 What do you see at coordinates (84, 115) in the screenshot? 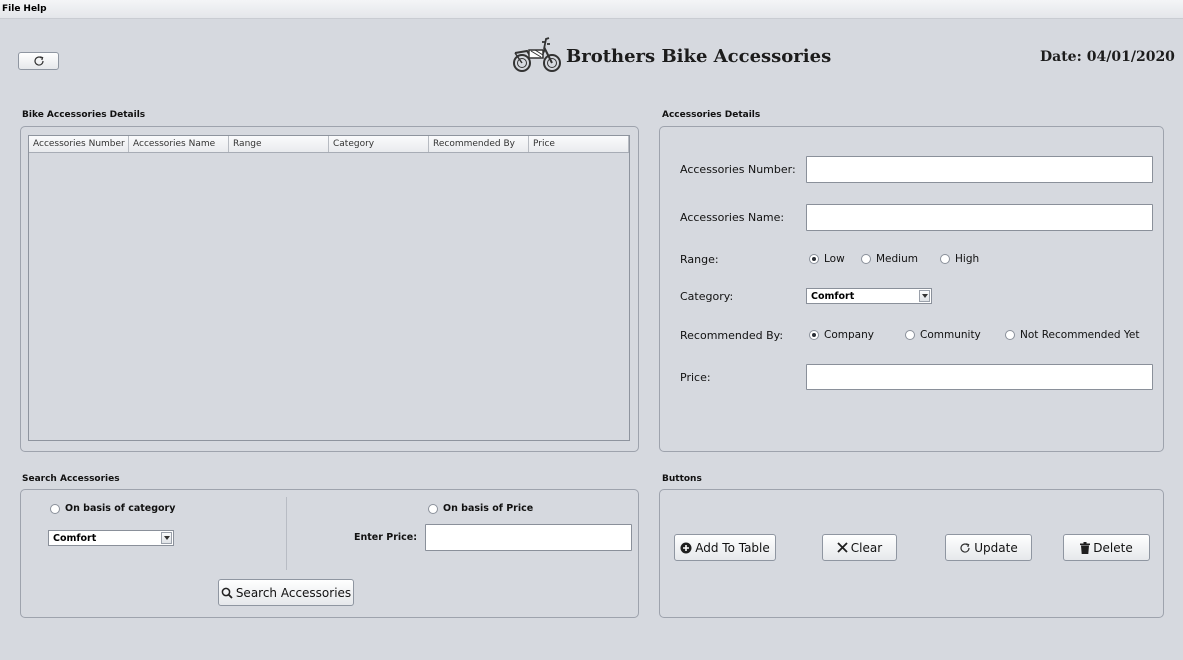
I see `table-section-label: Bike Accessories Details` at bounding box center [84, 115].